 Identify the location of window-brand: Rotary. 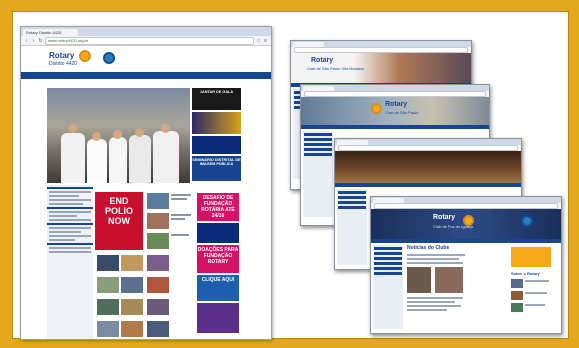
(396, 104).